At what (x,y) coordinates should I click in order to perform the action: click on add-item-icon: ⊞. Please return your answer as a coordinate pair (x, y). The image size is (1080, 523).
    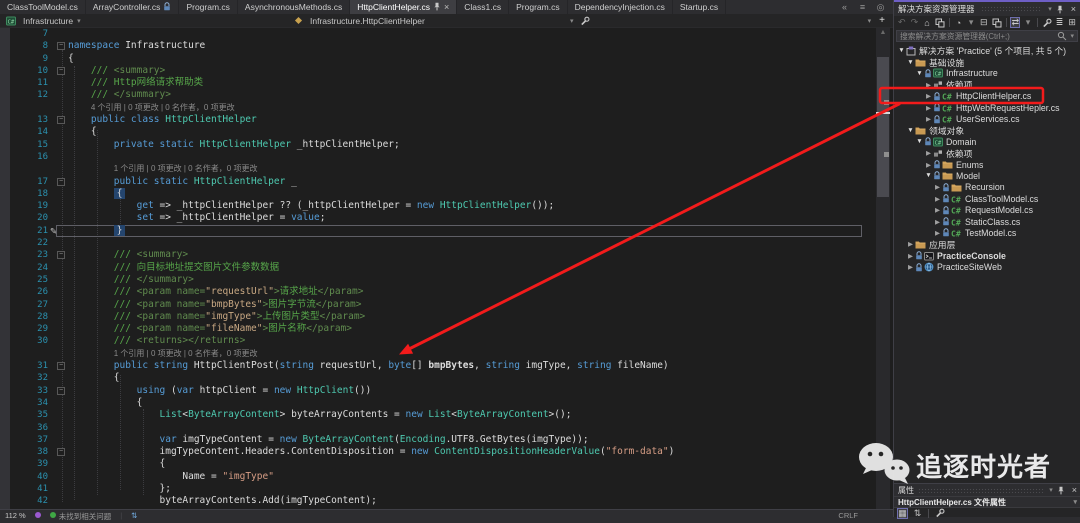
    Looking at the image, I should click on (1072, 22).